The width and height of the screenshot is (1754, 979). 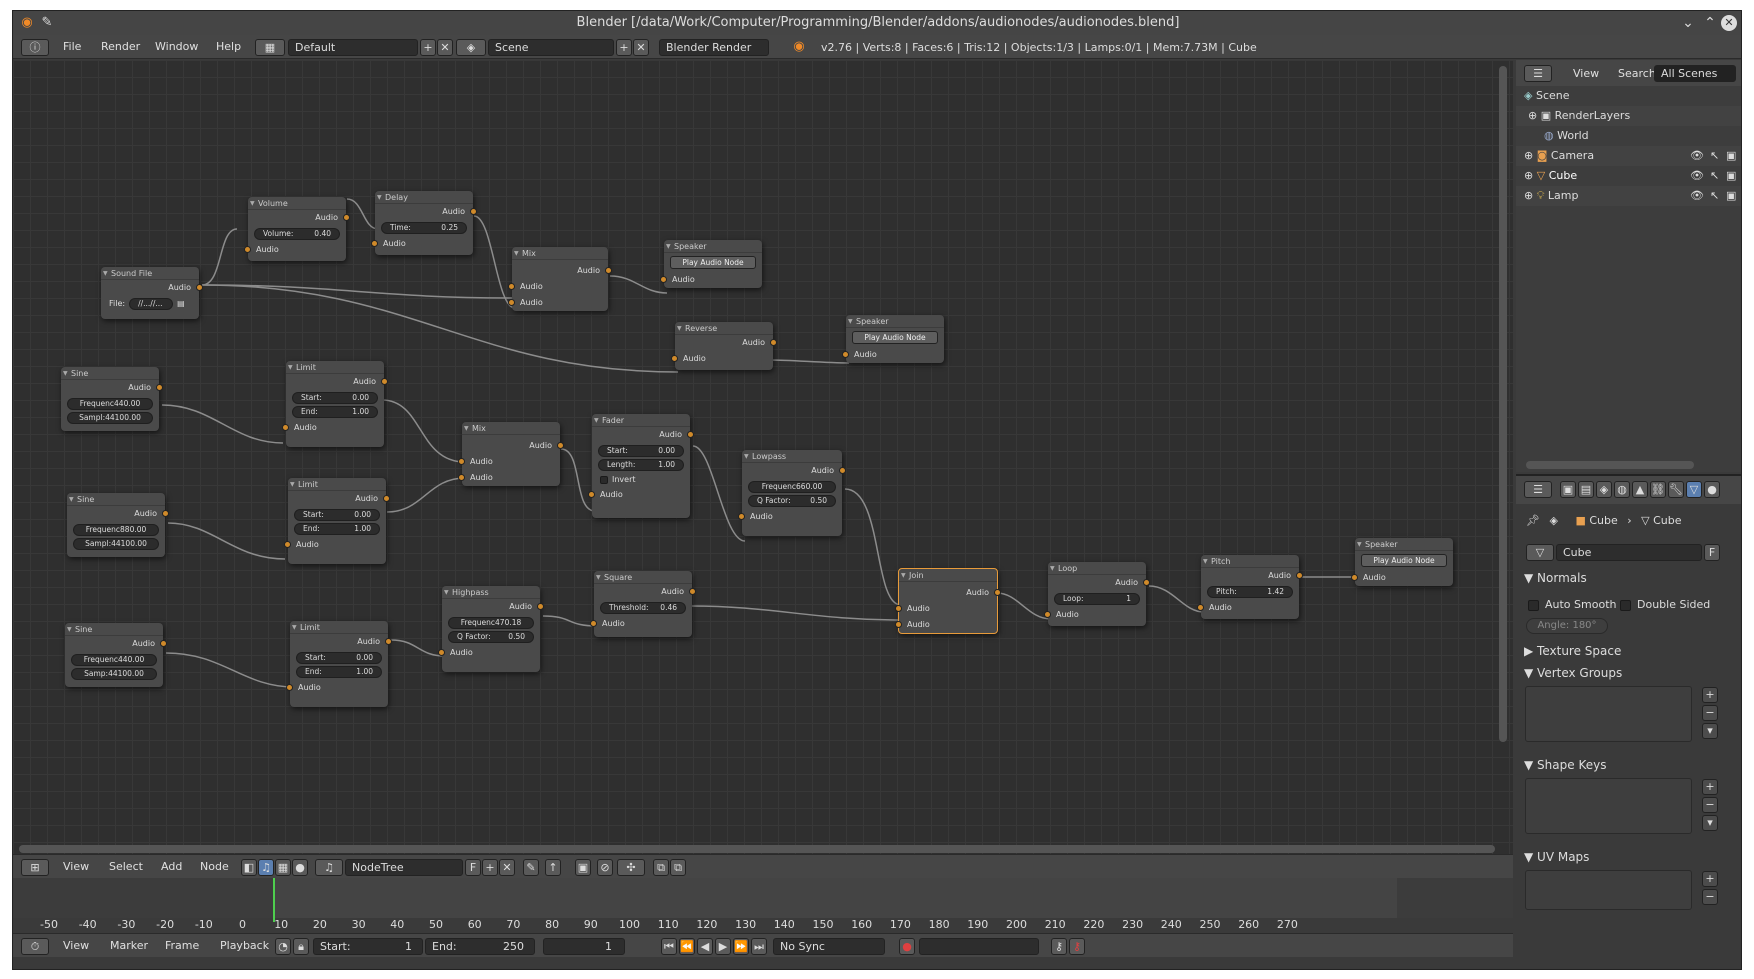 I want to click on play-icon: ▶, so click(x=723, y=946).